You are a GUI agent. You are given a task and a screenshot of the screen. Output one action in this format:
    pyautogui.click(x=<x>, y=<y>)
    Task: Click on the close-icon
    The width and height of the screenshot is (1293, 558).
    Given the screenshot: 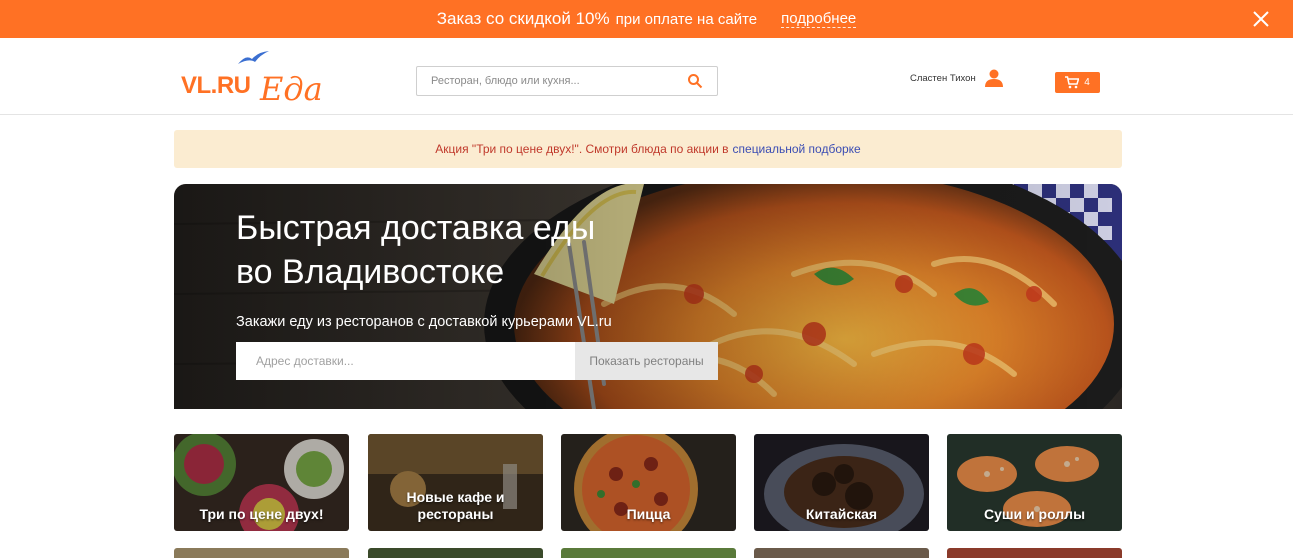 What is the action you would take?
    pyautogui.click(x=1261, y=19)
    